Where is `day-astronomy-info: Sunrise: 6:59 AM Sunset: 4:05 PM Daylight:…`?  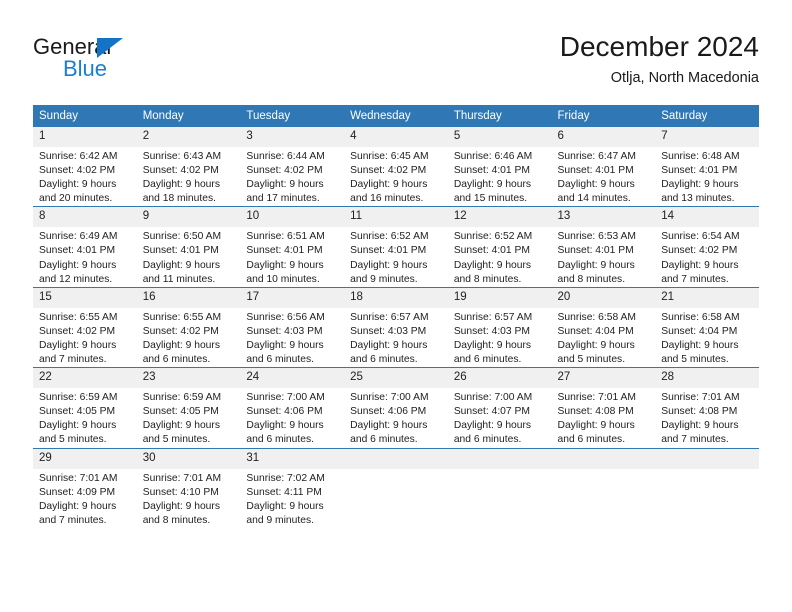
day-astronomy-info: Sunrise: 6:59 AM Sunset: 4:05 PM Daylight:… is located at coordinates (85, 417).